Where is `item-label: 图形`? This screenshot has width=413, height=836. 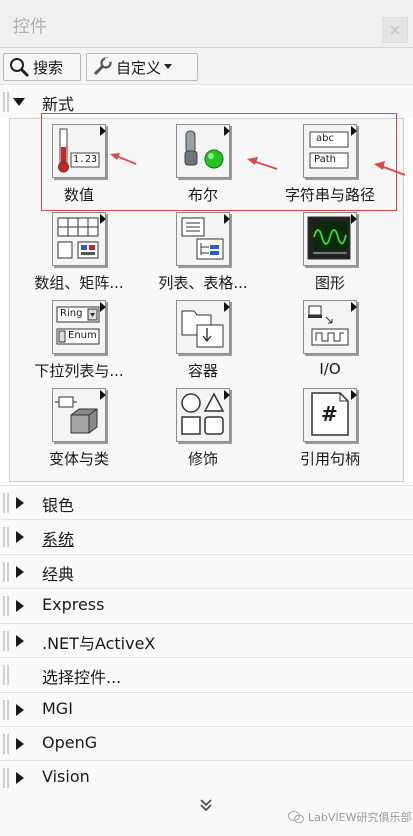
item-label: 图形 is located at coordinates (329, 283).